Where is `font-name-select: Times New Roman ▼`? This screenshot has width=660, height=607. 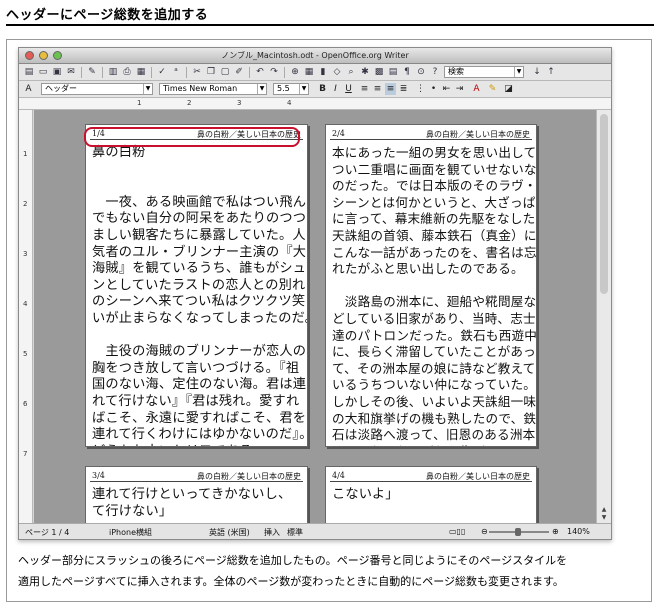
font-name-select: Times New Roman ▼ is located at coordinates (213, 89).